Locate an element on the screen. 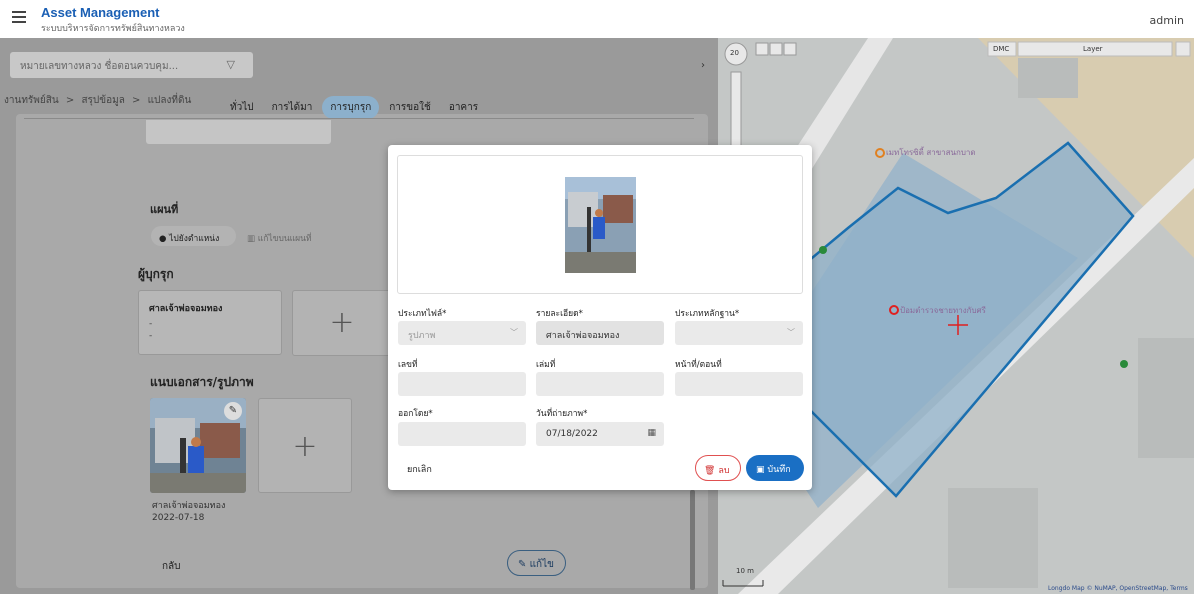 Image resolution: width=1194 pixels, height=594 pixels. app-subtitle: ระบบบริหารจัดการทรัพย์สินทางหลวง is located at coordinates (113, 29).